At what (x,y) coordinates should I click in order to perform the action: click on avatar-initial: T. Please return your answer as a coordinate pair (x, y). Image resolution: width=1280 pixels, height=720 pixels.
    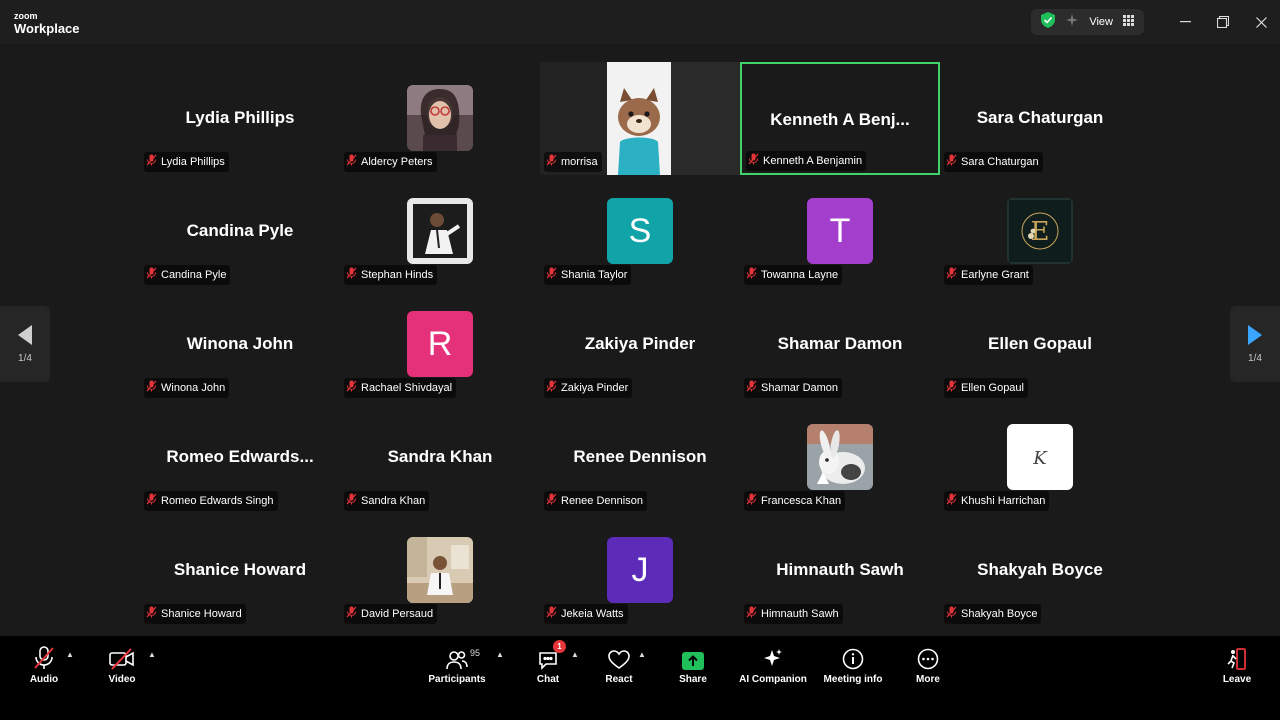
    Looking at the image, I should click on (840, 231).